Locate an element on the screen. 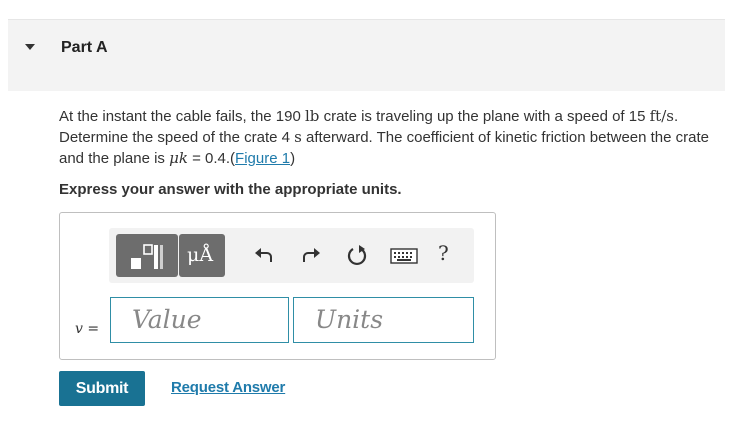 This screenshot has height=440, width=740. math-toolbar: μÅ ? is located at coordinates (291, 255).